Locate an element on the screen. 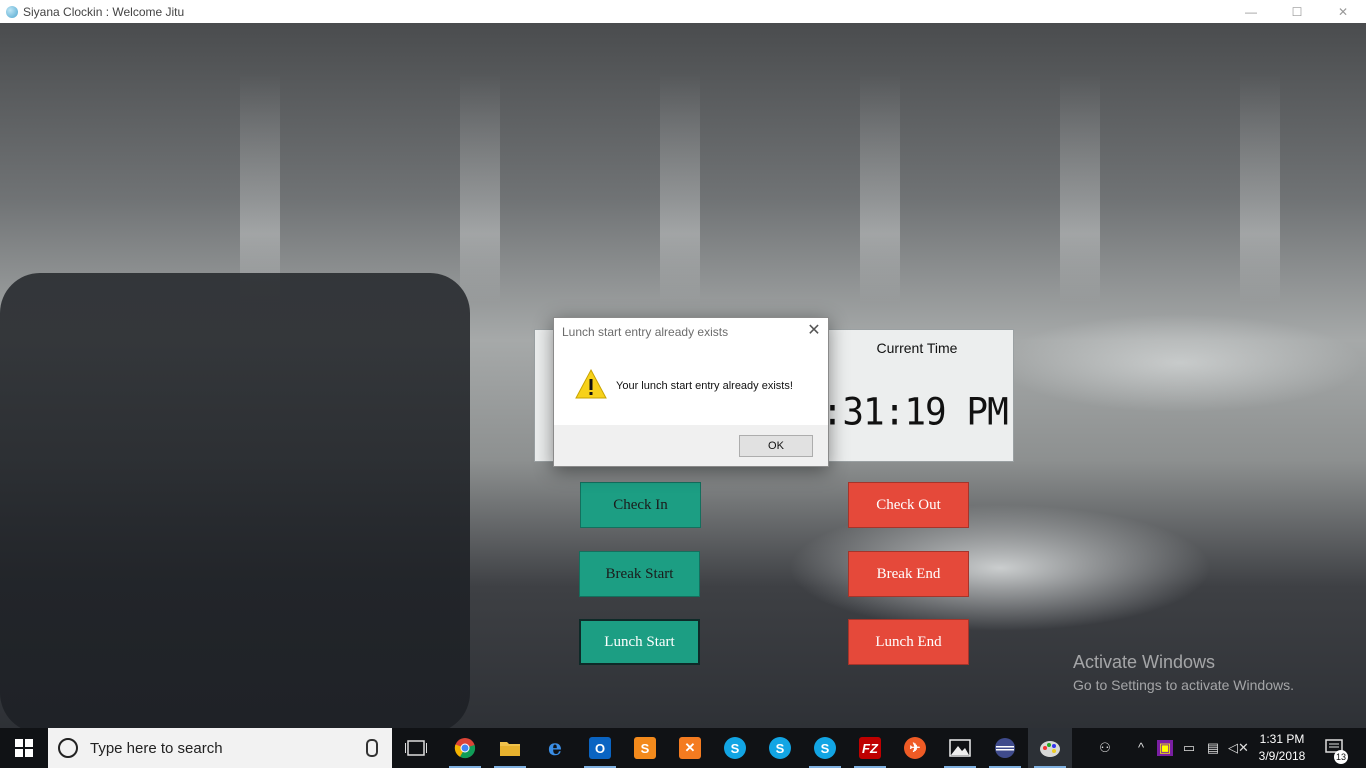 The width and height of the screenshot is (1366, 768). window-title: Siyana Clockin : Welcome Jitu is located at coordinates (104, 11).